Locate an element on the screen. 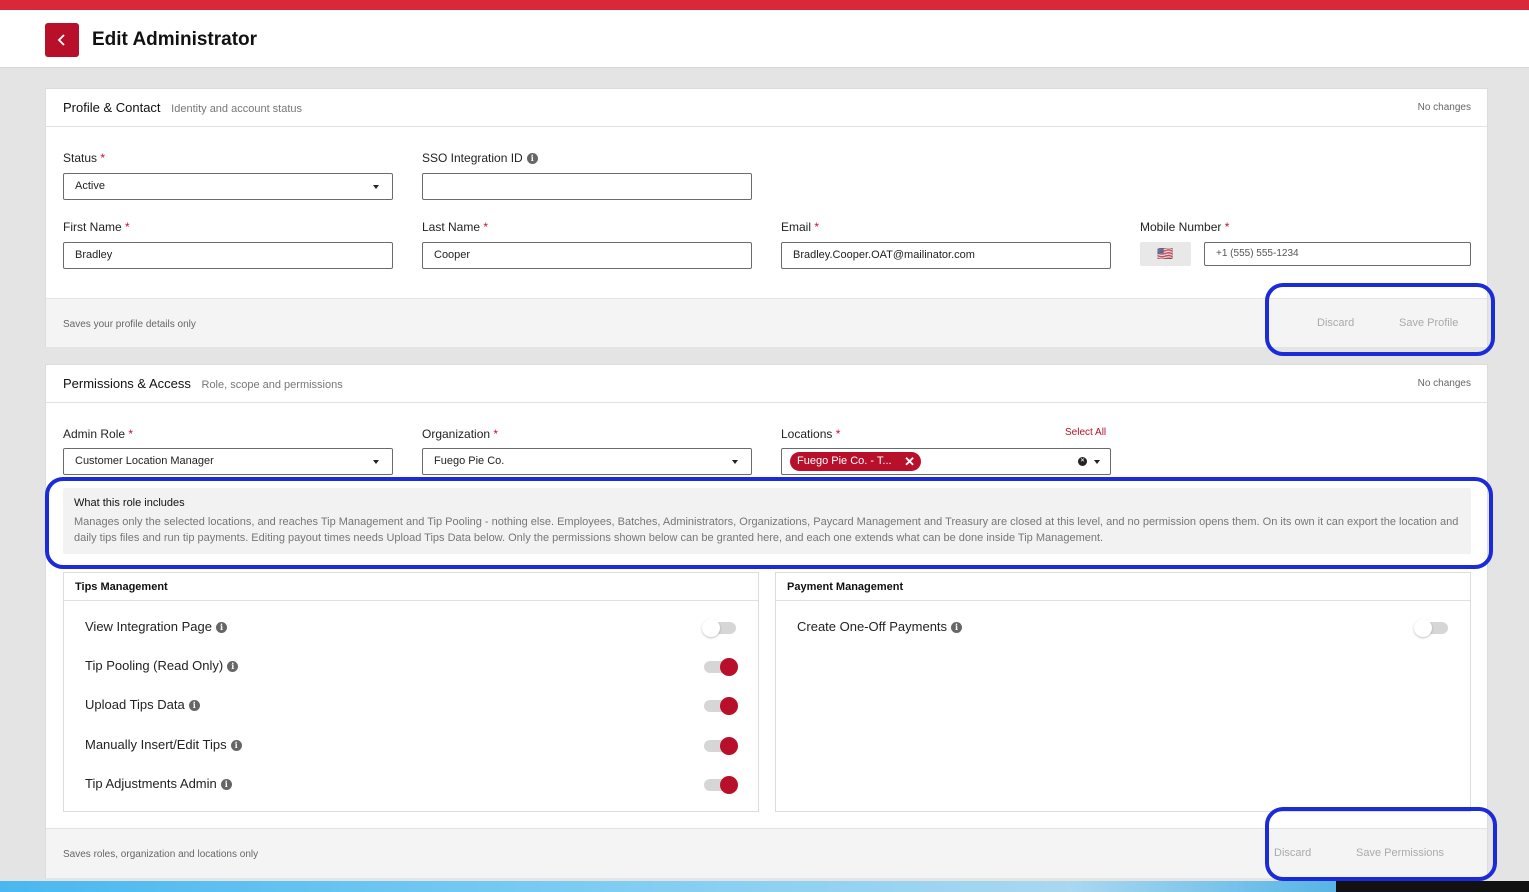 This screenshot has width=1529, height=892. first-name-input: Bradley is located at coordinates (228, 255).